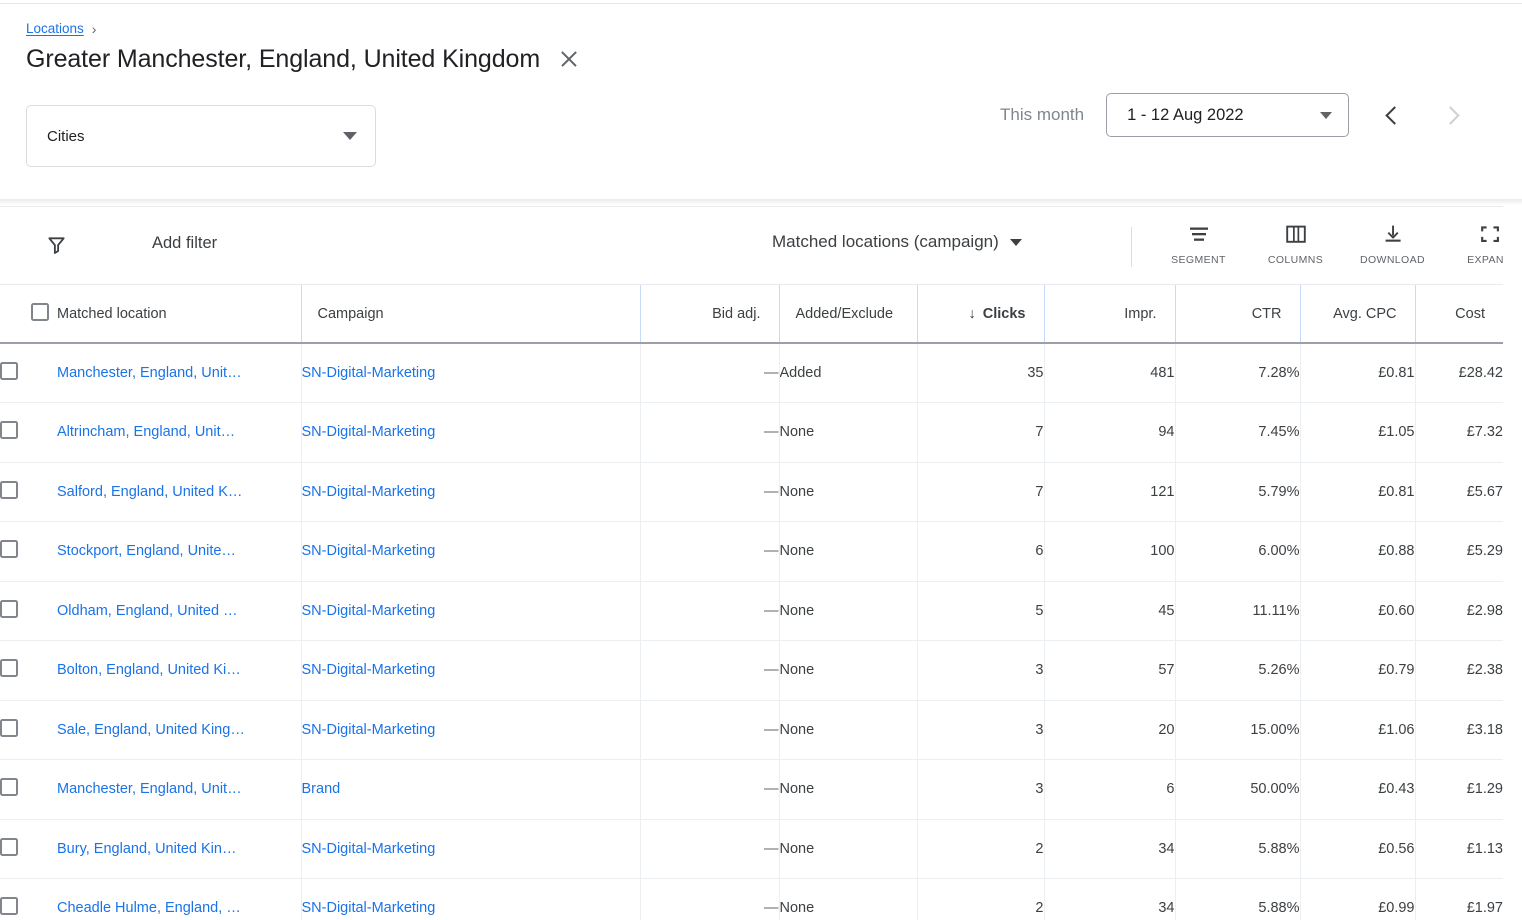  What do you see at coordinates (55, 29) in the screenshot?
I see `breadcrumb-link-locations: Locations` at bounding box center [55, 29].